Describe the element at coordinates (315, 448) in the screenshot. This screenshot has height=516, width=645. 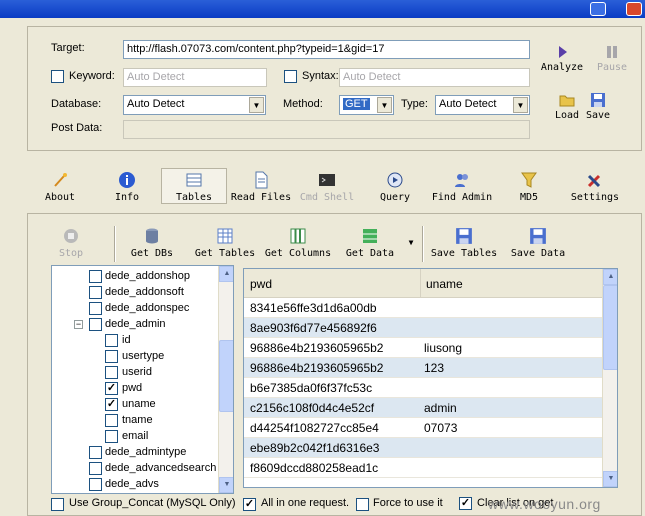
I see `cell-pwd: ebe89b2c042f1d6316e3` at that location.